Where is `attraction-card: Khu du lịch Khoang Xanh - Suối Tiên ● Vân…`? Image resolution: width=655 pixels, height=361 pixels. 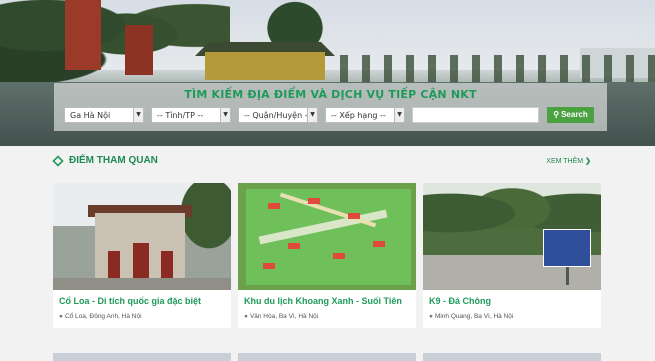 attraction-card: Khu du lịch Khoang Xanh - Suối Tiên ● Vân… is located at coordinates (327, 255).